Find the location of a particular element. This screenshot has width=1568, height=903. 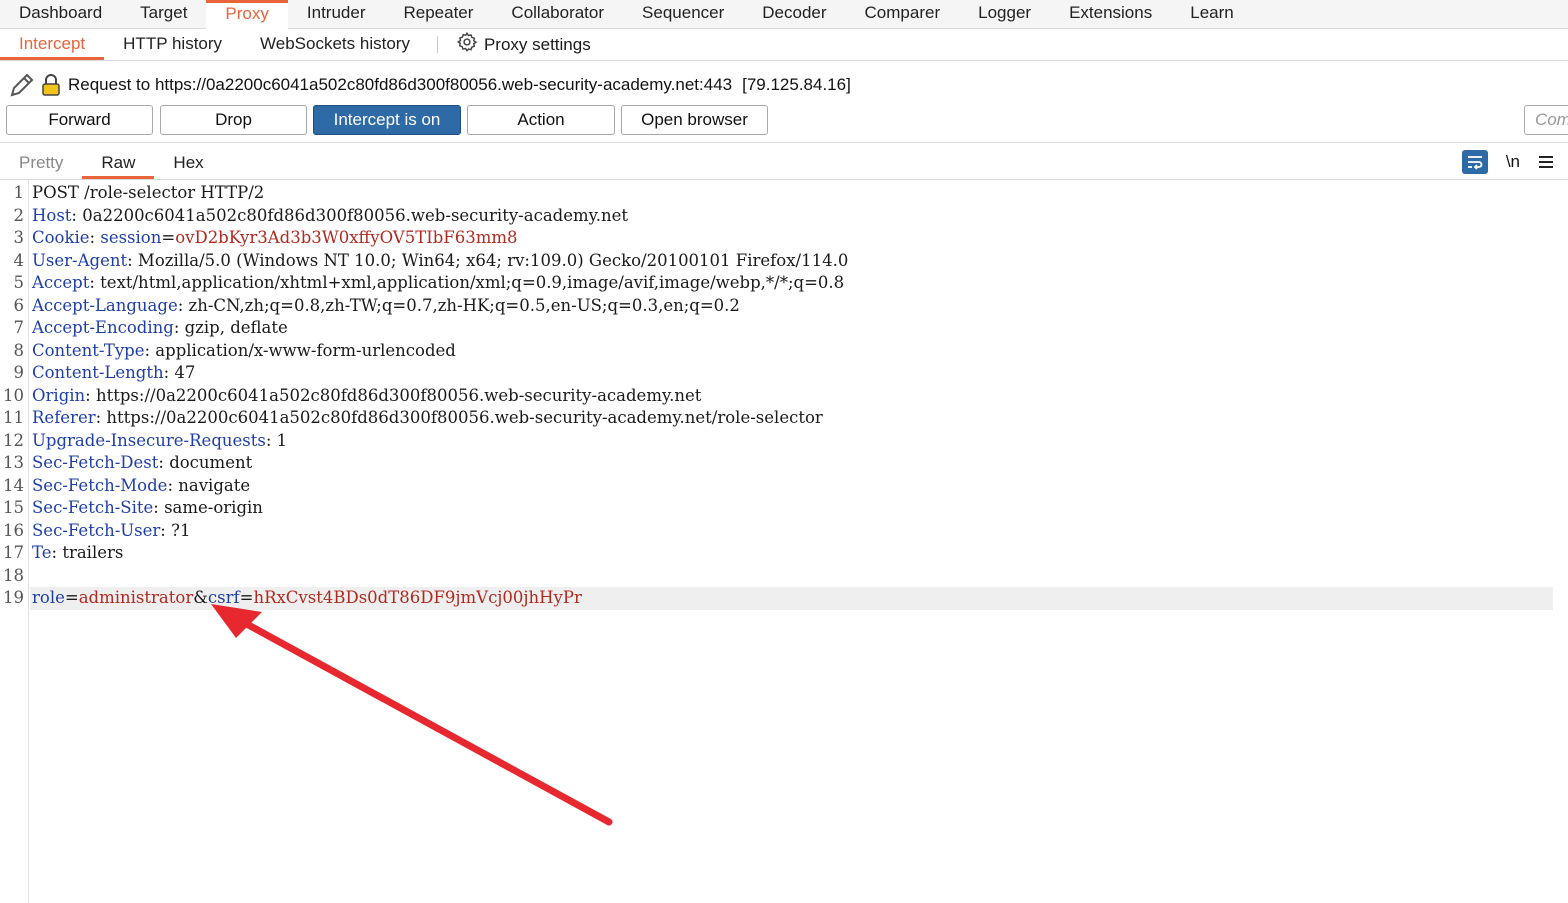

proxy-settings-button: Proxy settings is located at coordinates (523, 44).